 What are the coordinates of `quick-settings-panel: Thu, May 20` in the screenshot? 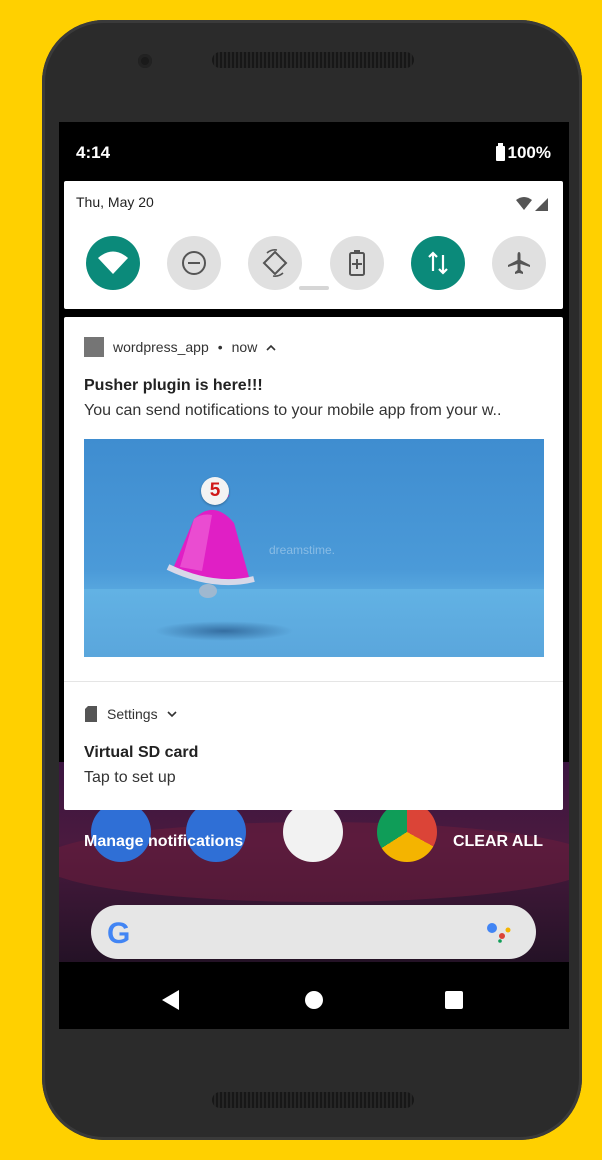 It's located at (313, 245).